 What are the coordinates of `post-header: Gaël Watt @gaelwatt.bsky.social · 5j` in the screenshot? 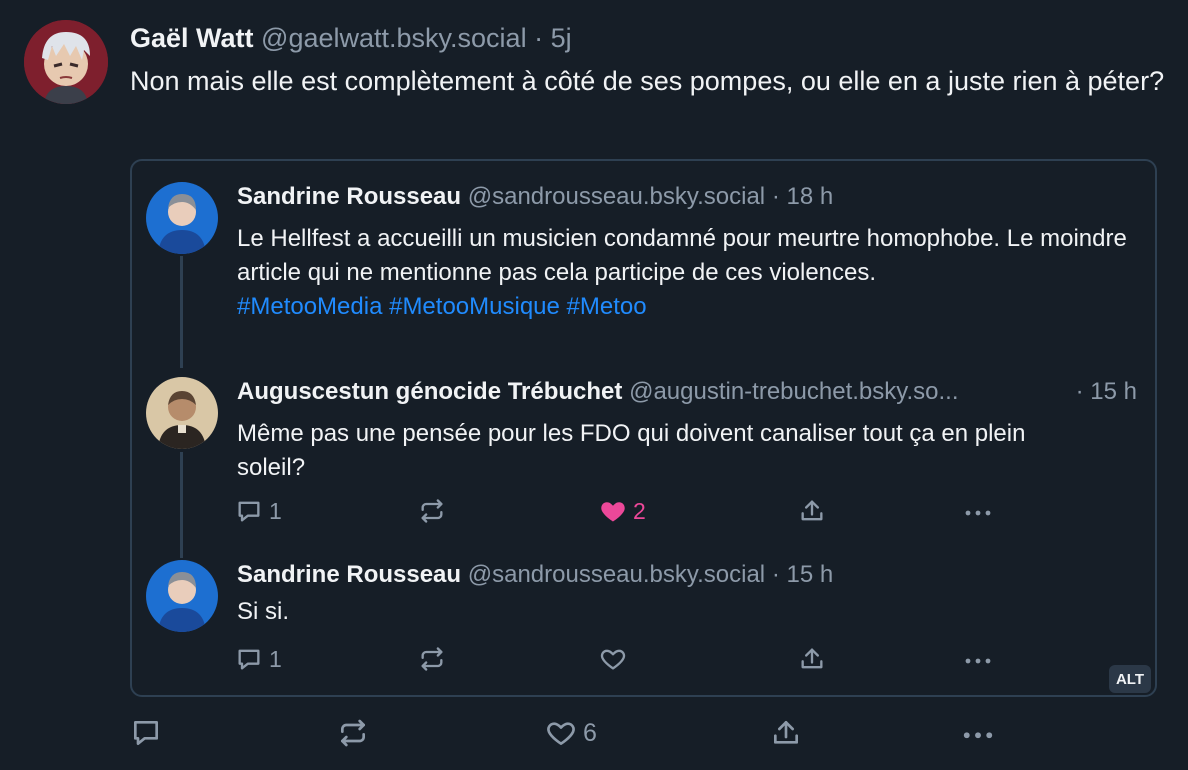 It's located at (351, 38).